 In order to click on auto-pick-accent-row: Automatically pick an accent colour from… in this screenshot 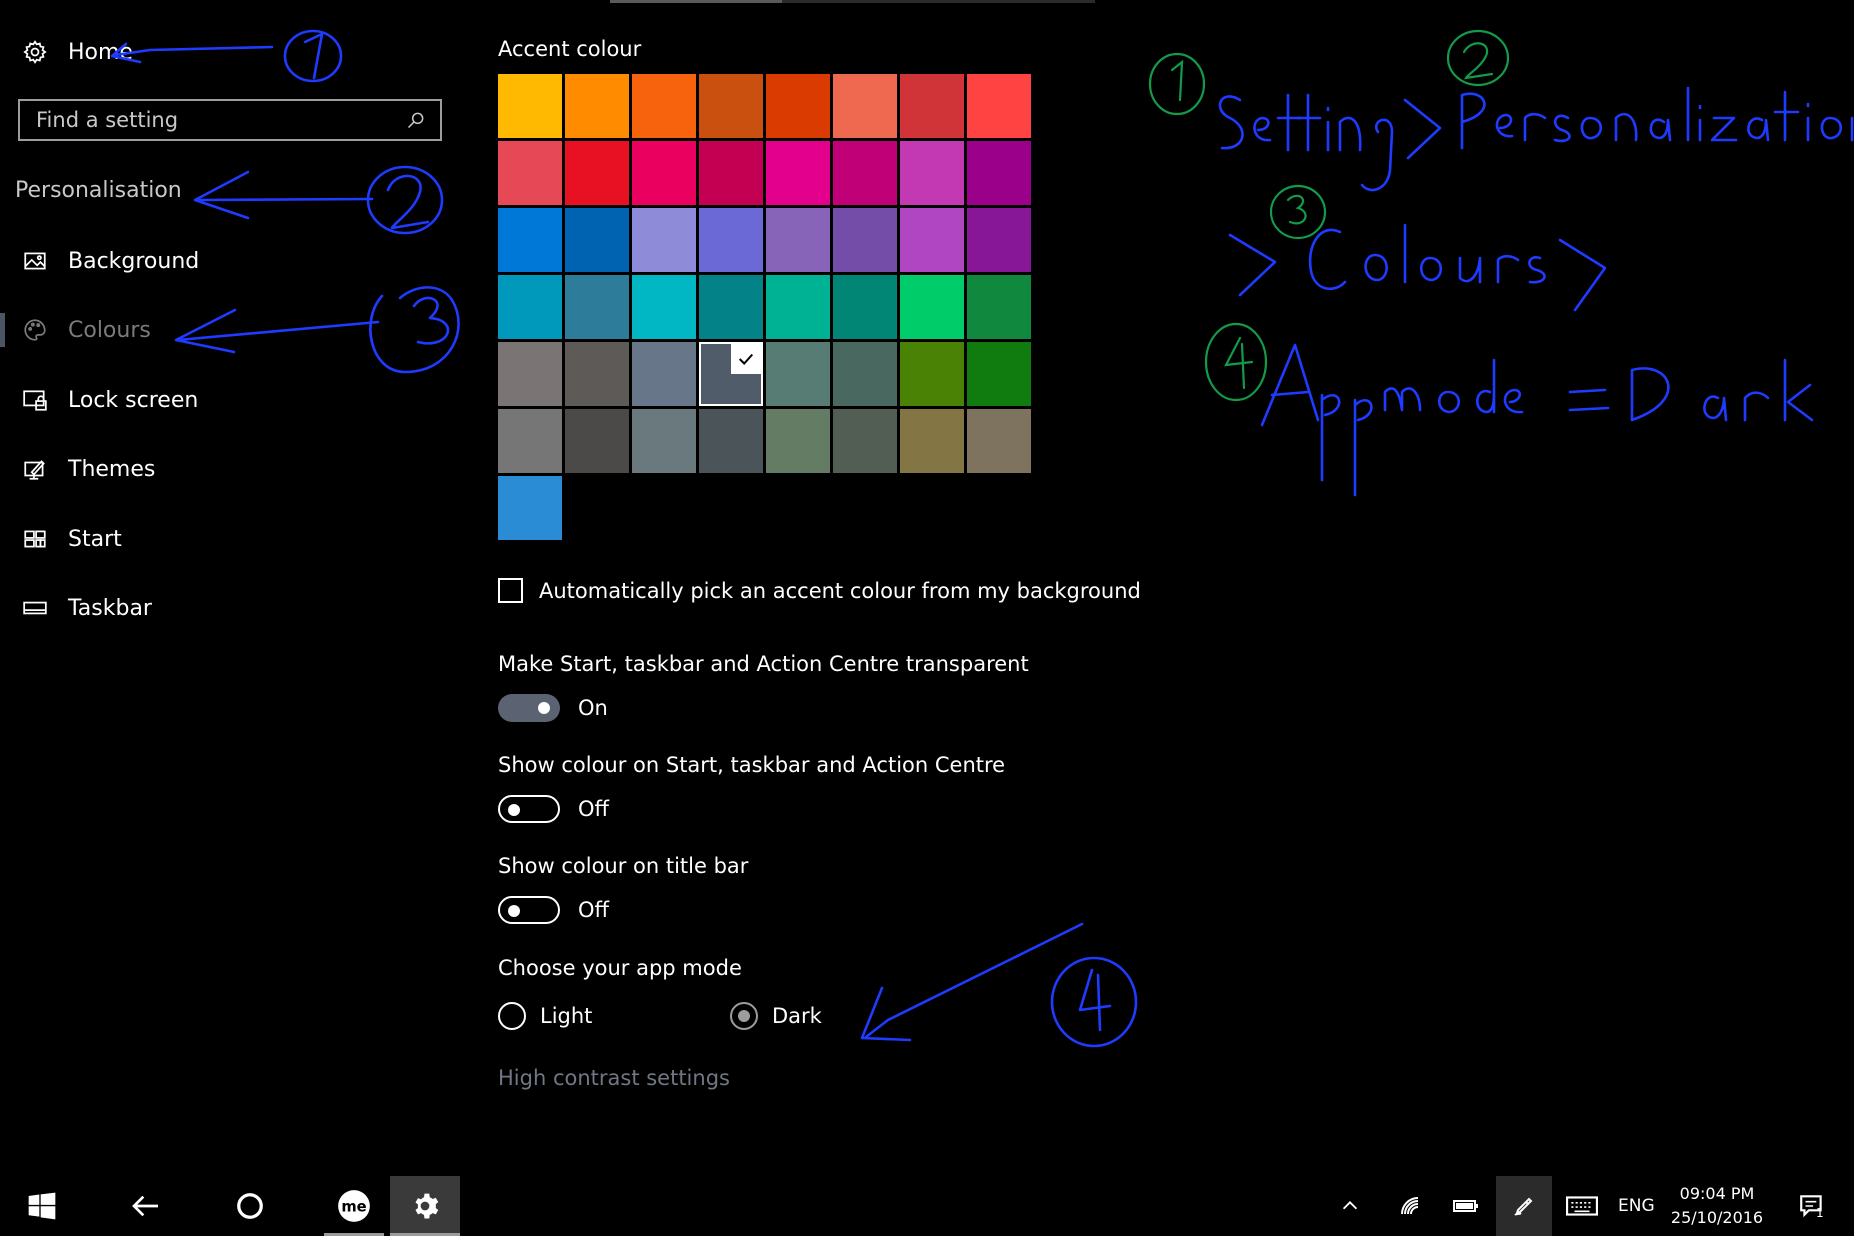, I will do `click(819, 590)`.